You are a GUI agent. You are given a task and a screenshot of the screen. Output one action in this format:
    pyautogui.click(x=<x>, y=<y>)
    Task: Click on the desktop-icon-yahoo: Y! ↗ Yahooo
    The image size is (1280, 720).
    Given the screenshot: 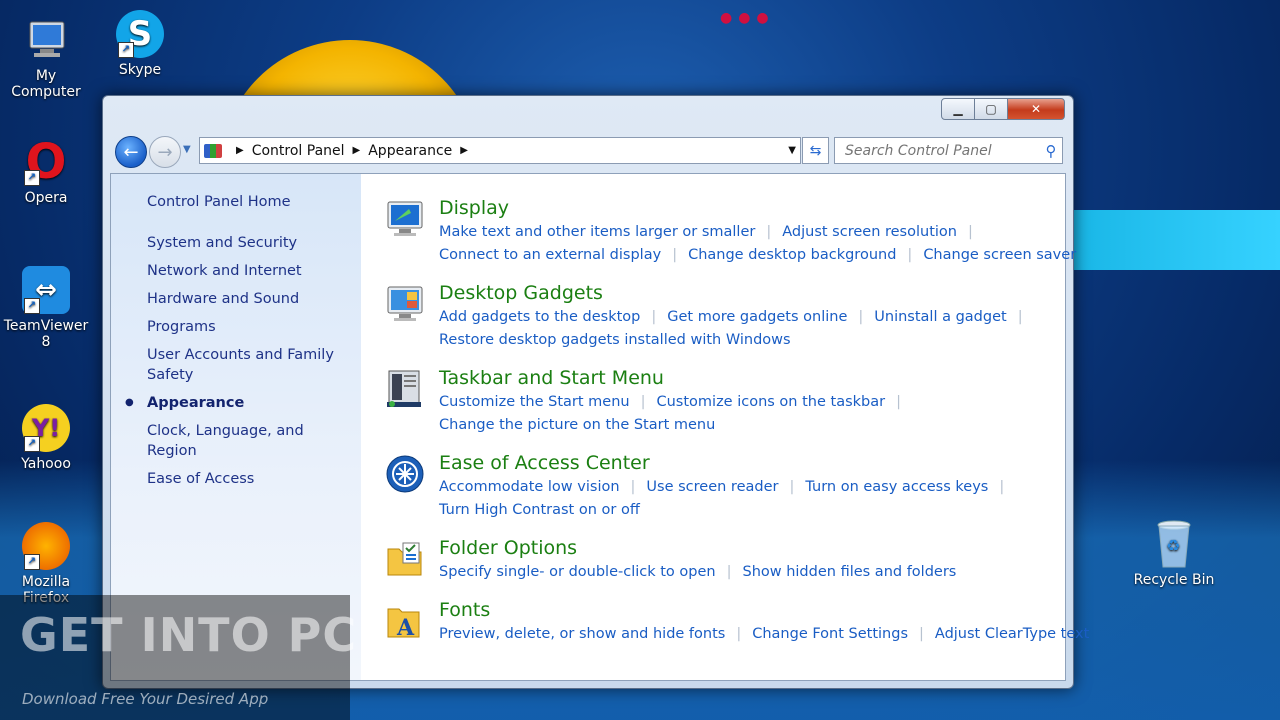 What is the action you would take?
    pyautogui.click(x=46, y=438)
    